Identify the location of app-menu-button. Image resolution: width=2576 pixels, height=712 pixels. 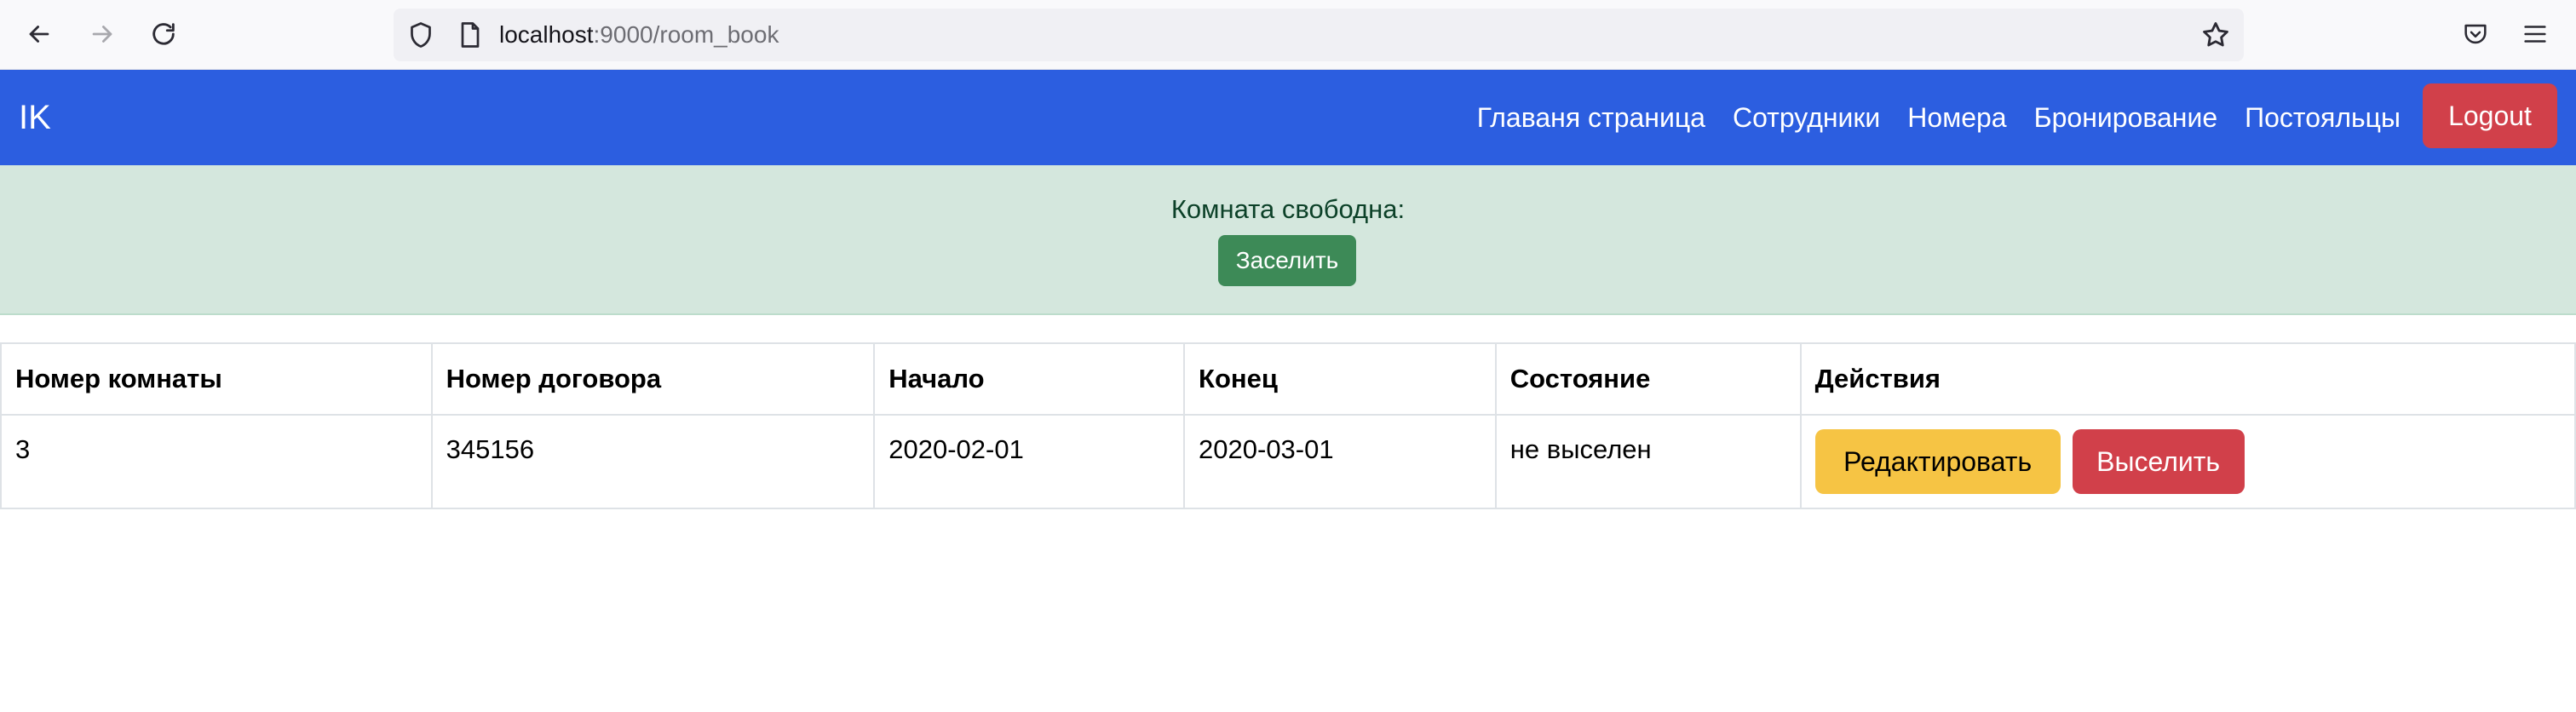
(2535, 34).